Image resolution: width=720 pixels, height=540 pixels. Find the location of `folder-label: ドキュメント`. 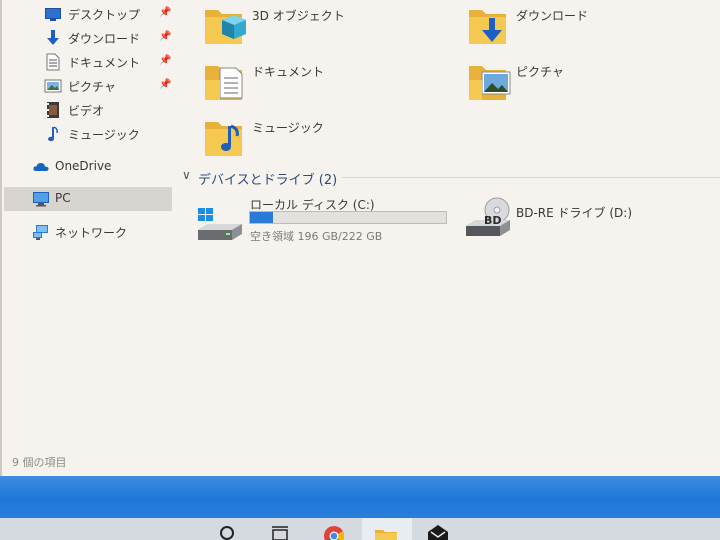

folder-label: ドキュメント is located at coordinates (288, 72).